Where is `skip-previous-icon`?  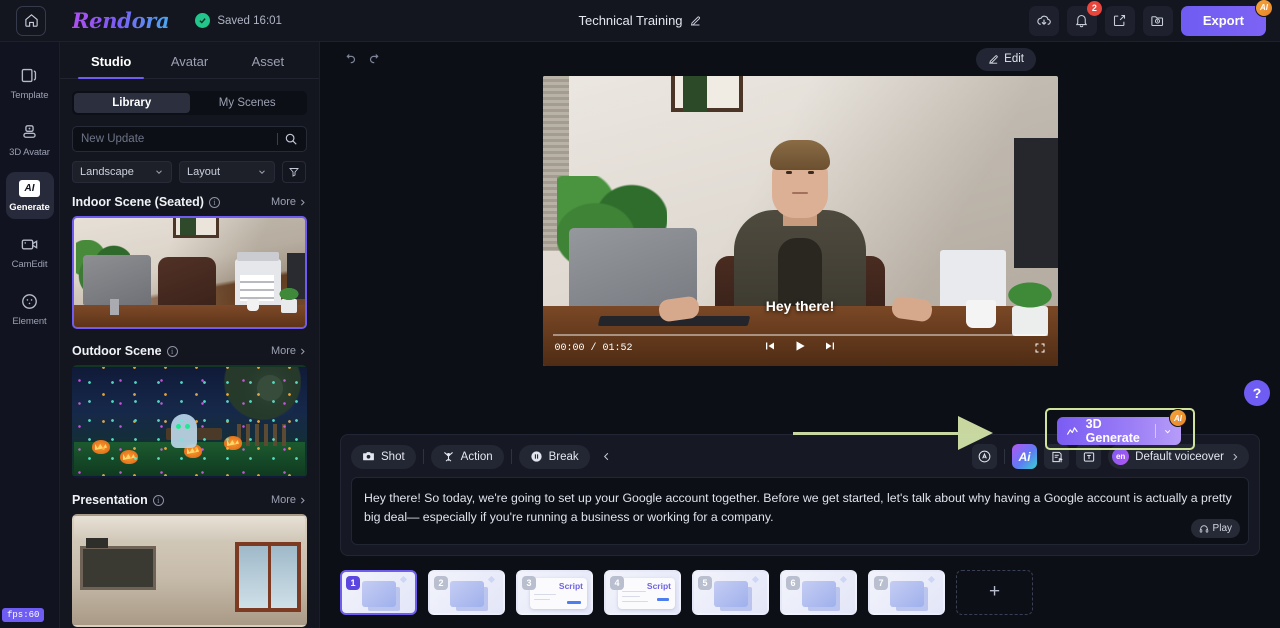 skip-previous-icon is located at coordinates (770, 346).